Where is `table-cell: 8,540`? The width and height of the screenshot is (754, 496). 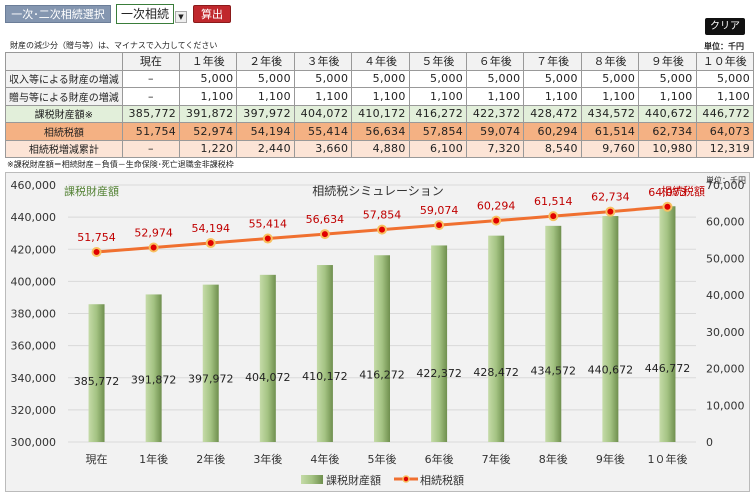
table-cell: 8,540 is located at coordinates (552, 148).